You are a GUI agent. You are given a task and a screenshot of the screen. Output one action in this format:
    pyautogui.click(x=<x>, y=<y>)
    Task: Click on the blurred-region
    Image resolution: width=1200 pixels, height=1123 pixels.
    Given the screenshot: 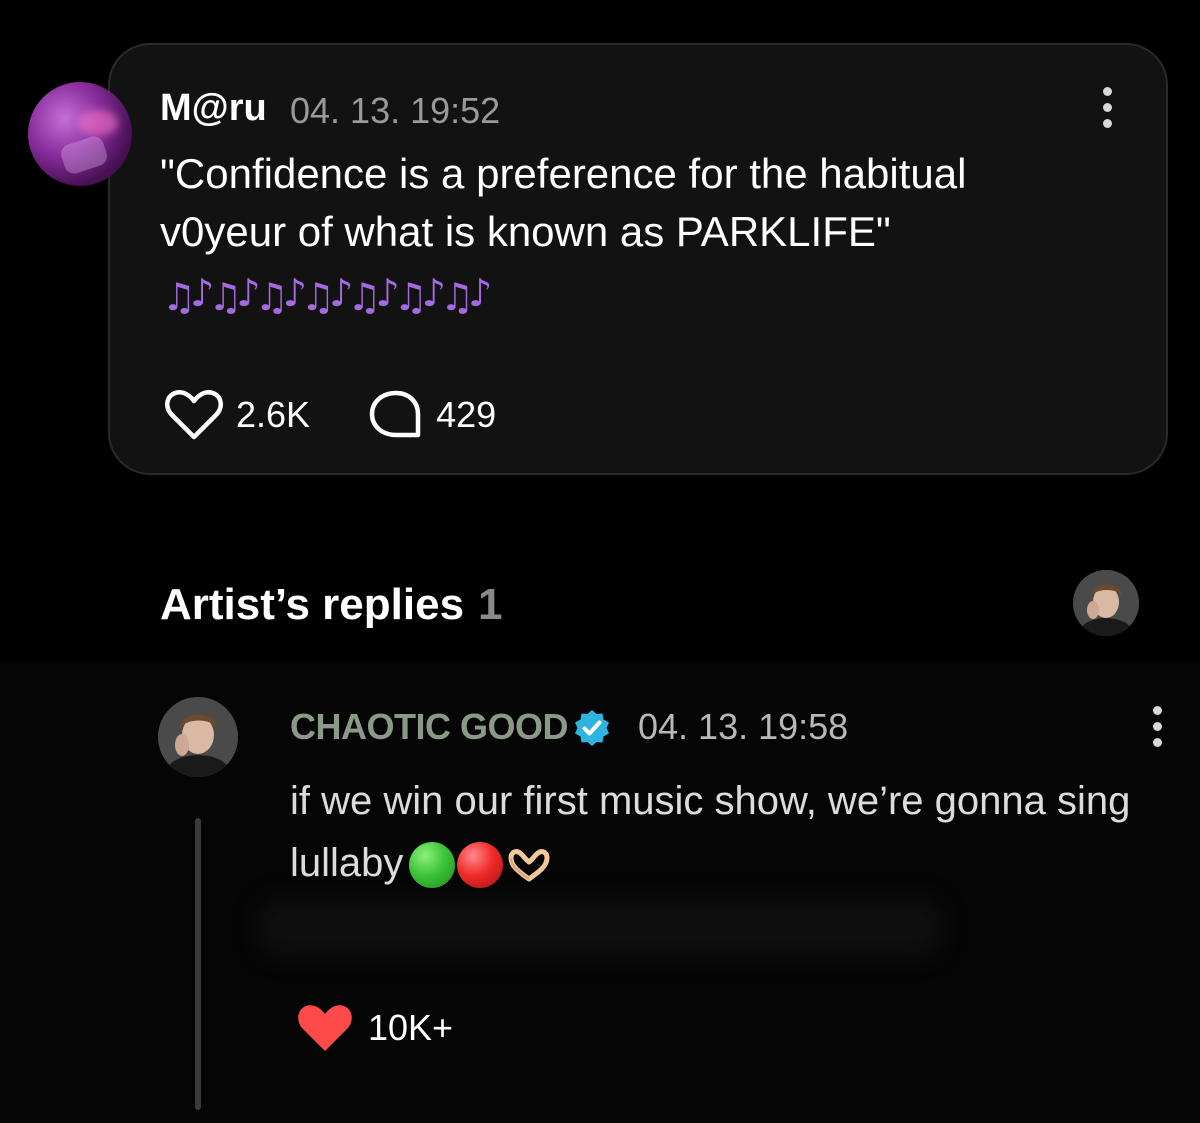 What is the action you would take?
    pyautogui.click(x=600, y=927)
    